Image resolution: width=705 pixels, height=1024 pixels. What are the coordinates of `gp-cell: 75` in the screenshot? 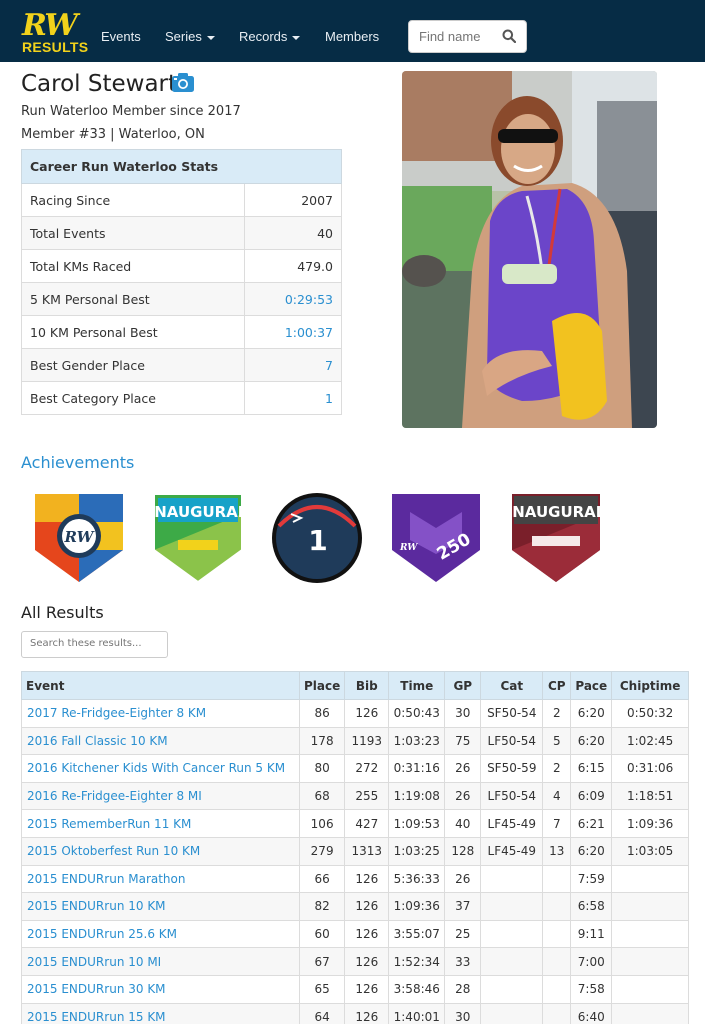 It's located at (463, 741).